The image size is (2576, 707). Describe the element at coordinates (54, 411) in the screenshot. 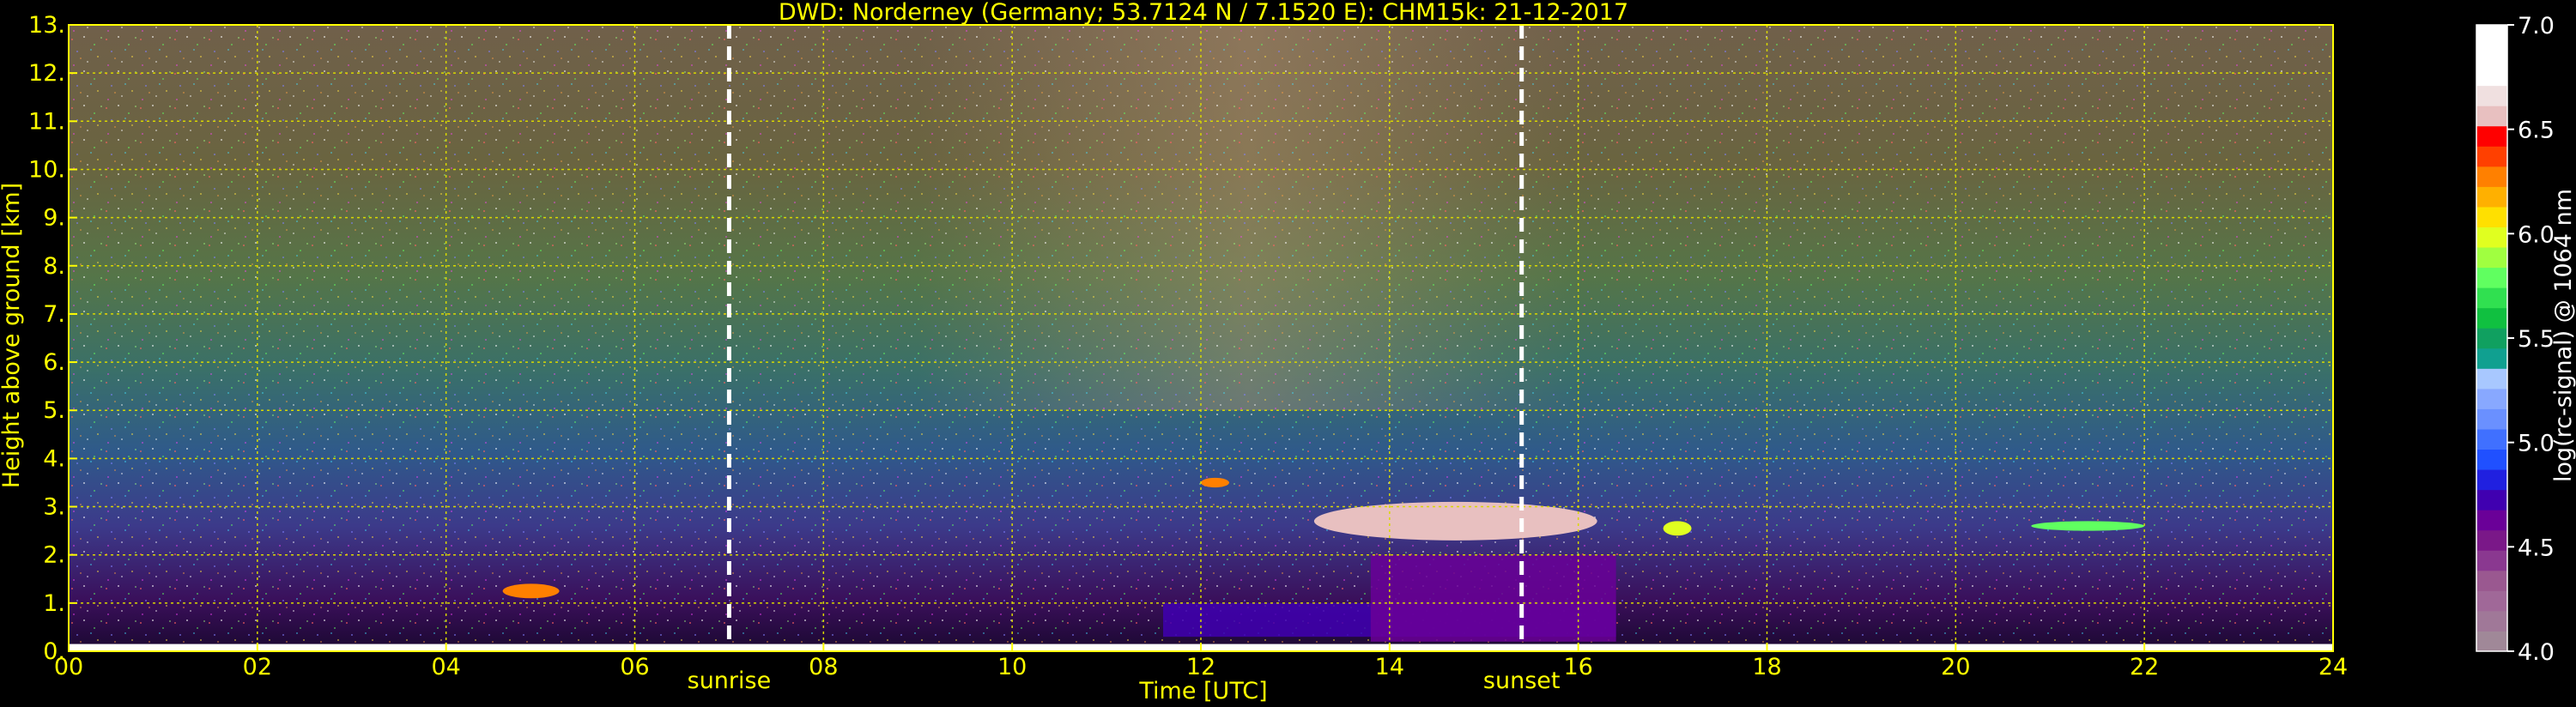

I see `y-tick-label: 5.` at that location.